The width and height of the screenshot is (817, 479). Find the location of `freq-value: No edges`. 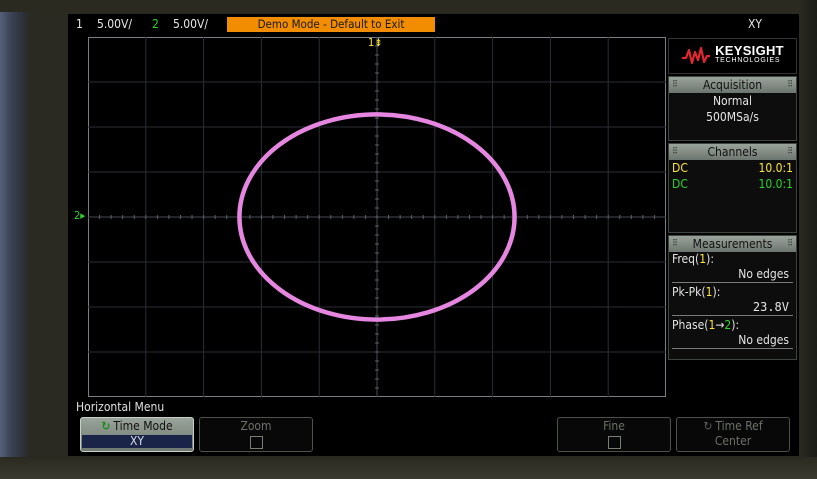

freq-value: No edges is located at coordinates (732, 275).